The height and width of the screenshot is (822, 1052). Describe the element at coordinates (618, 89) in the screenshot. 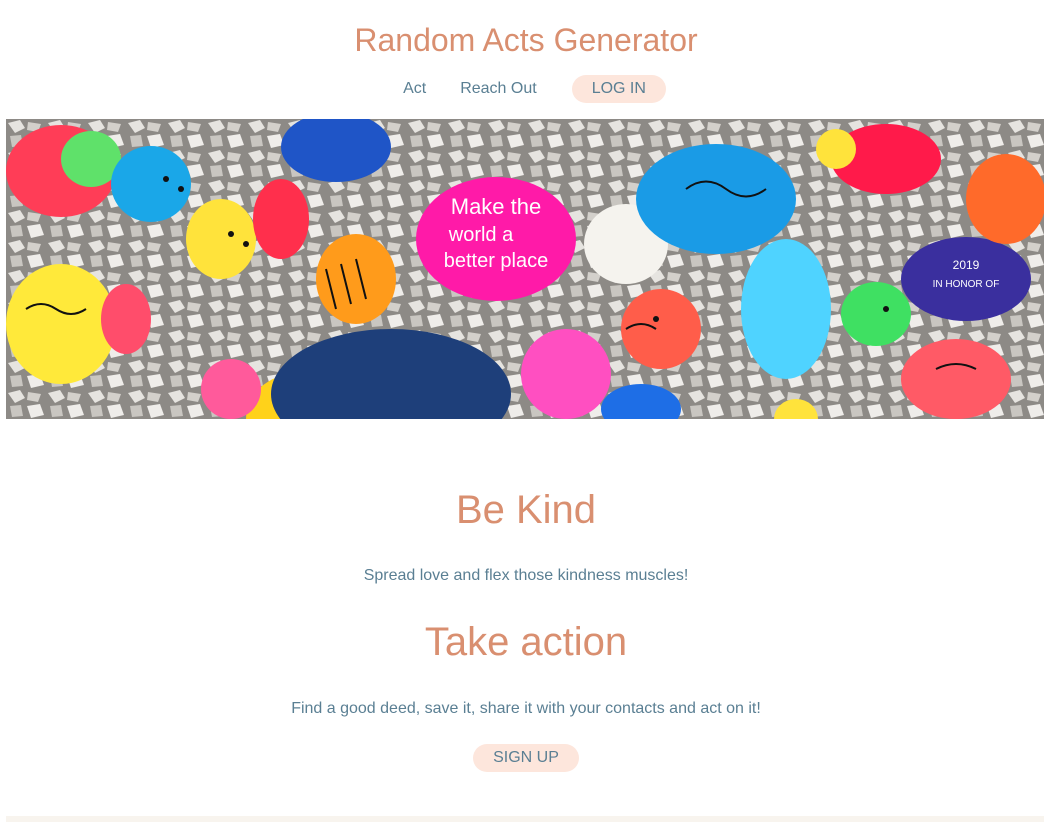

I see `login-button: LOG IN` at that location.